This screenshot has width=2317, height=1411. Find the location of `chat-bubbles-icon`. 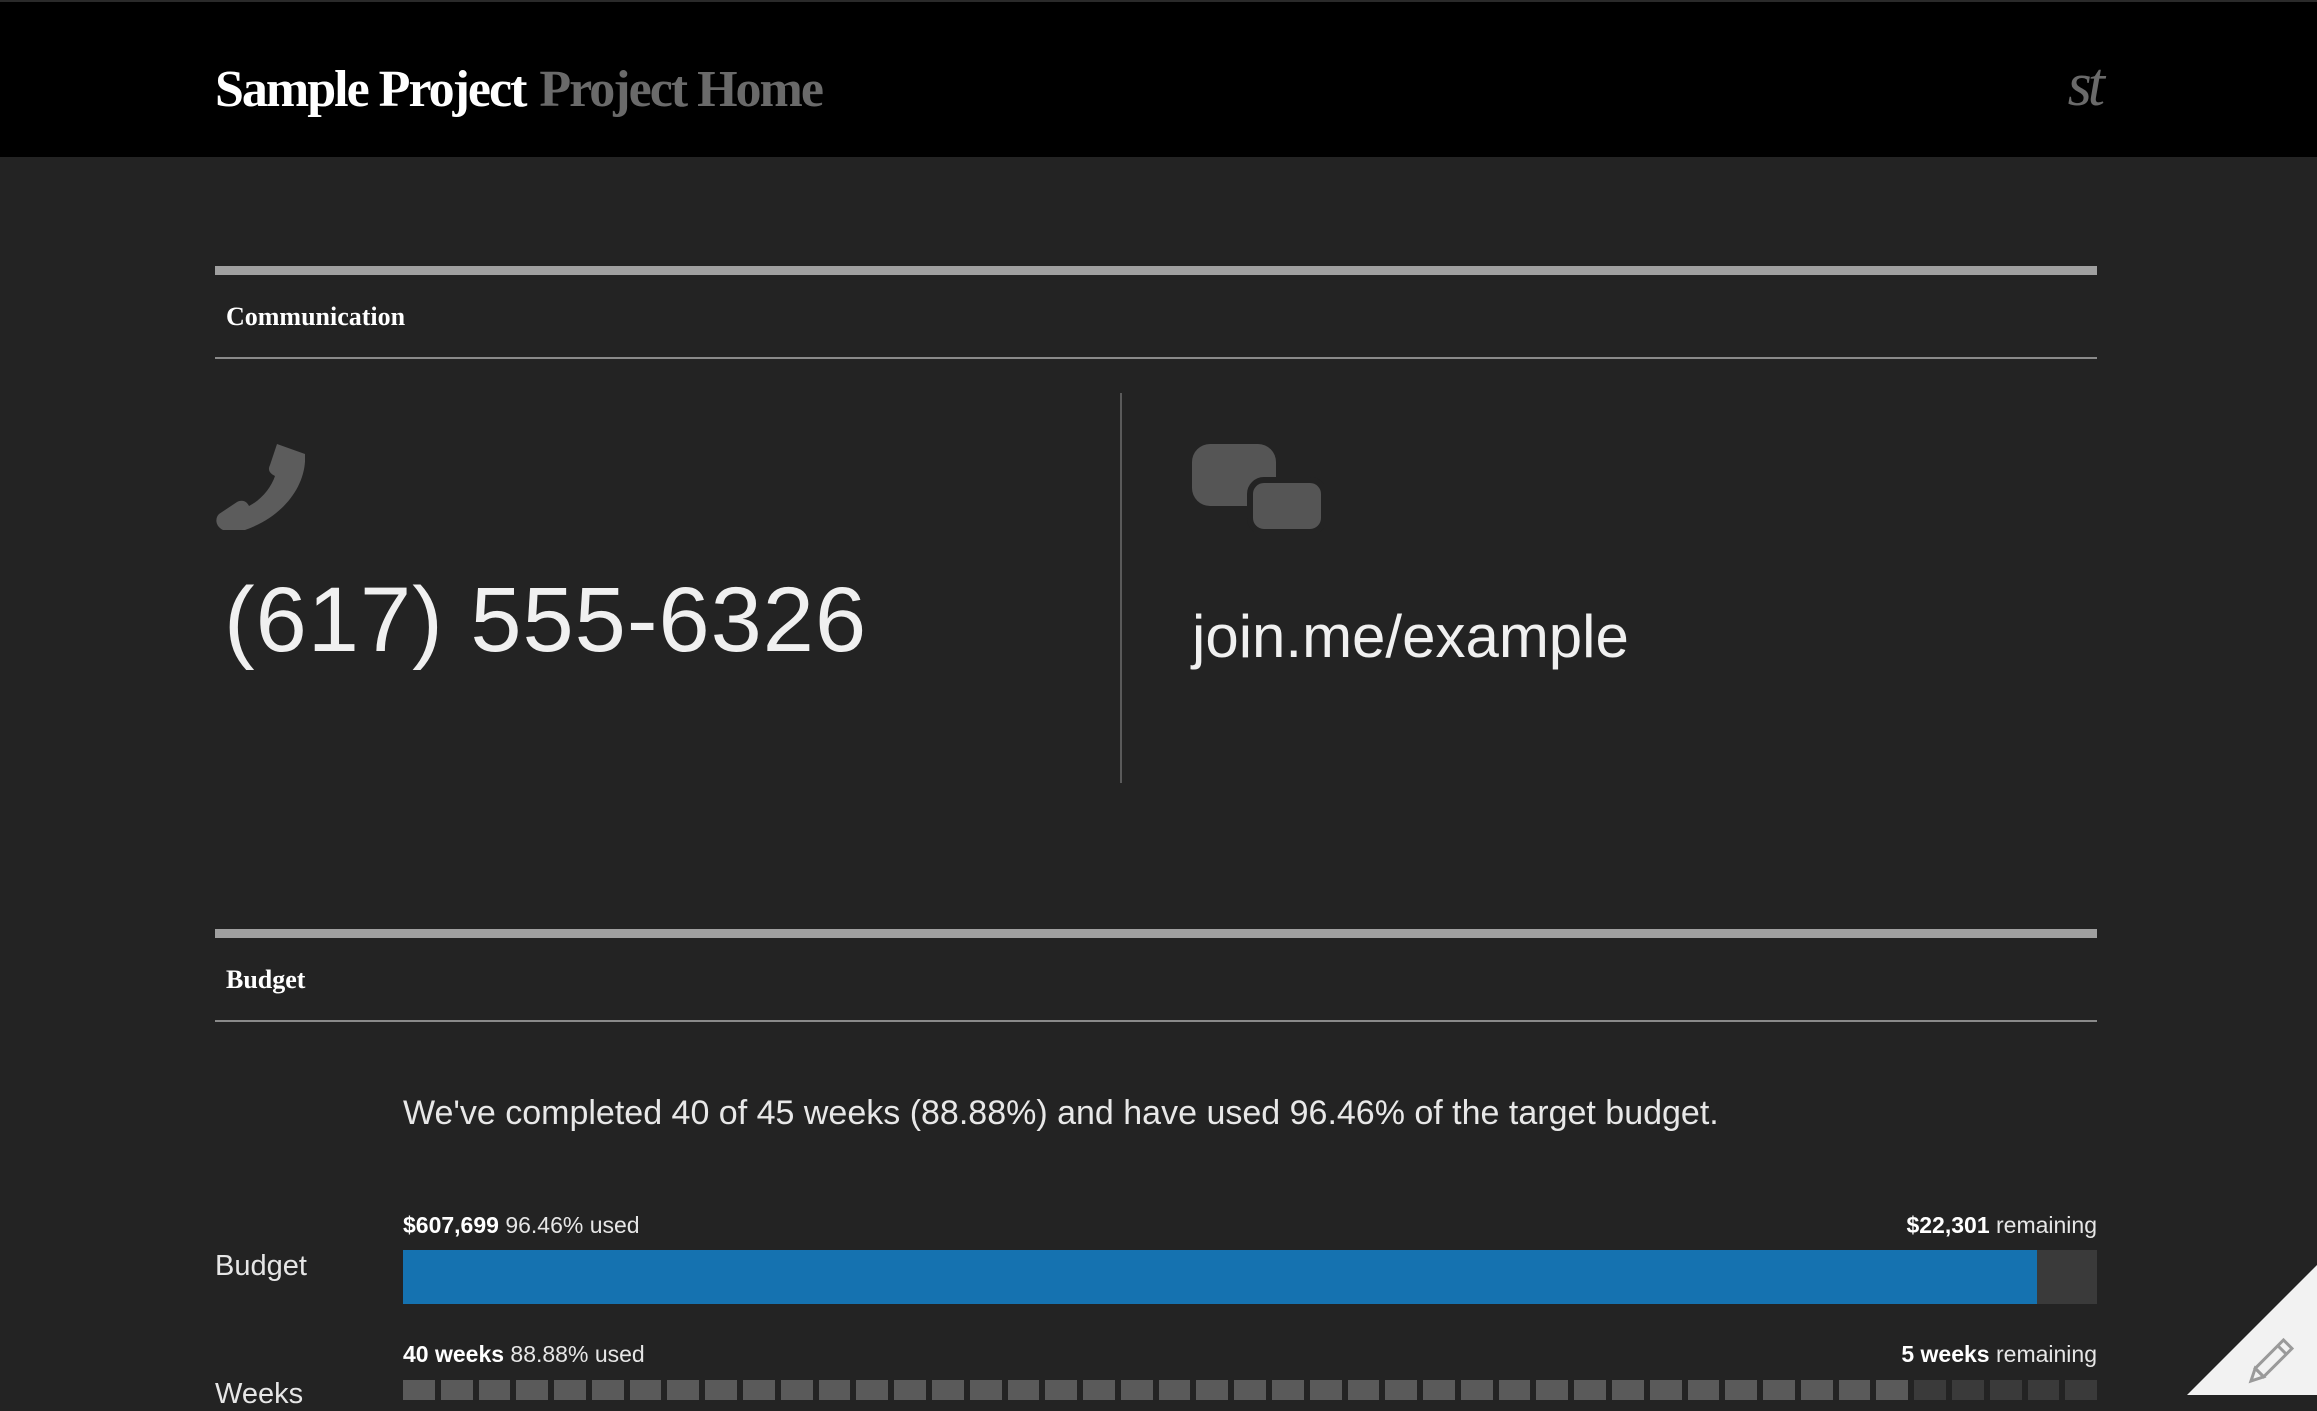

chat-bubbles-icon is located at coordinates (1258, 488).